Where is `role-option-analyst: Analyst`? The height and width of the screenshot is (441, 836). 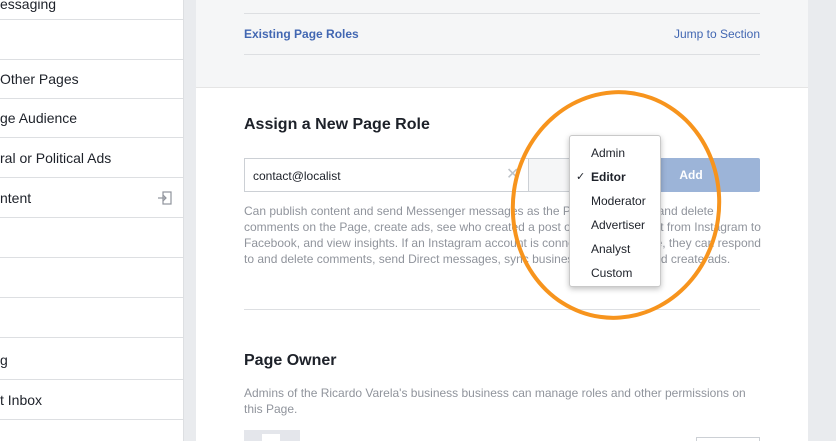
role-option-analyst: Analyst is located at coordinates (616, 249).